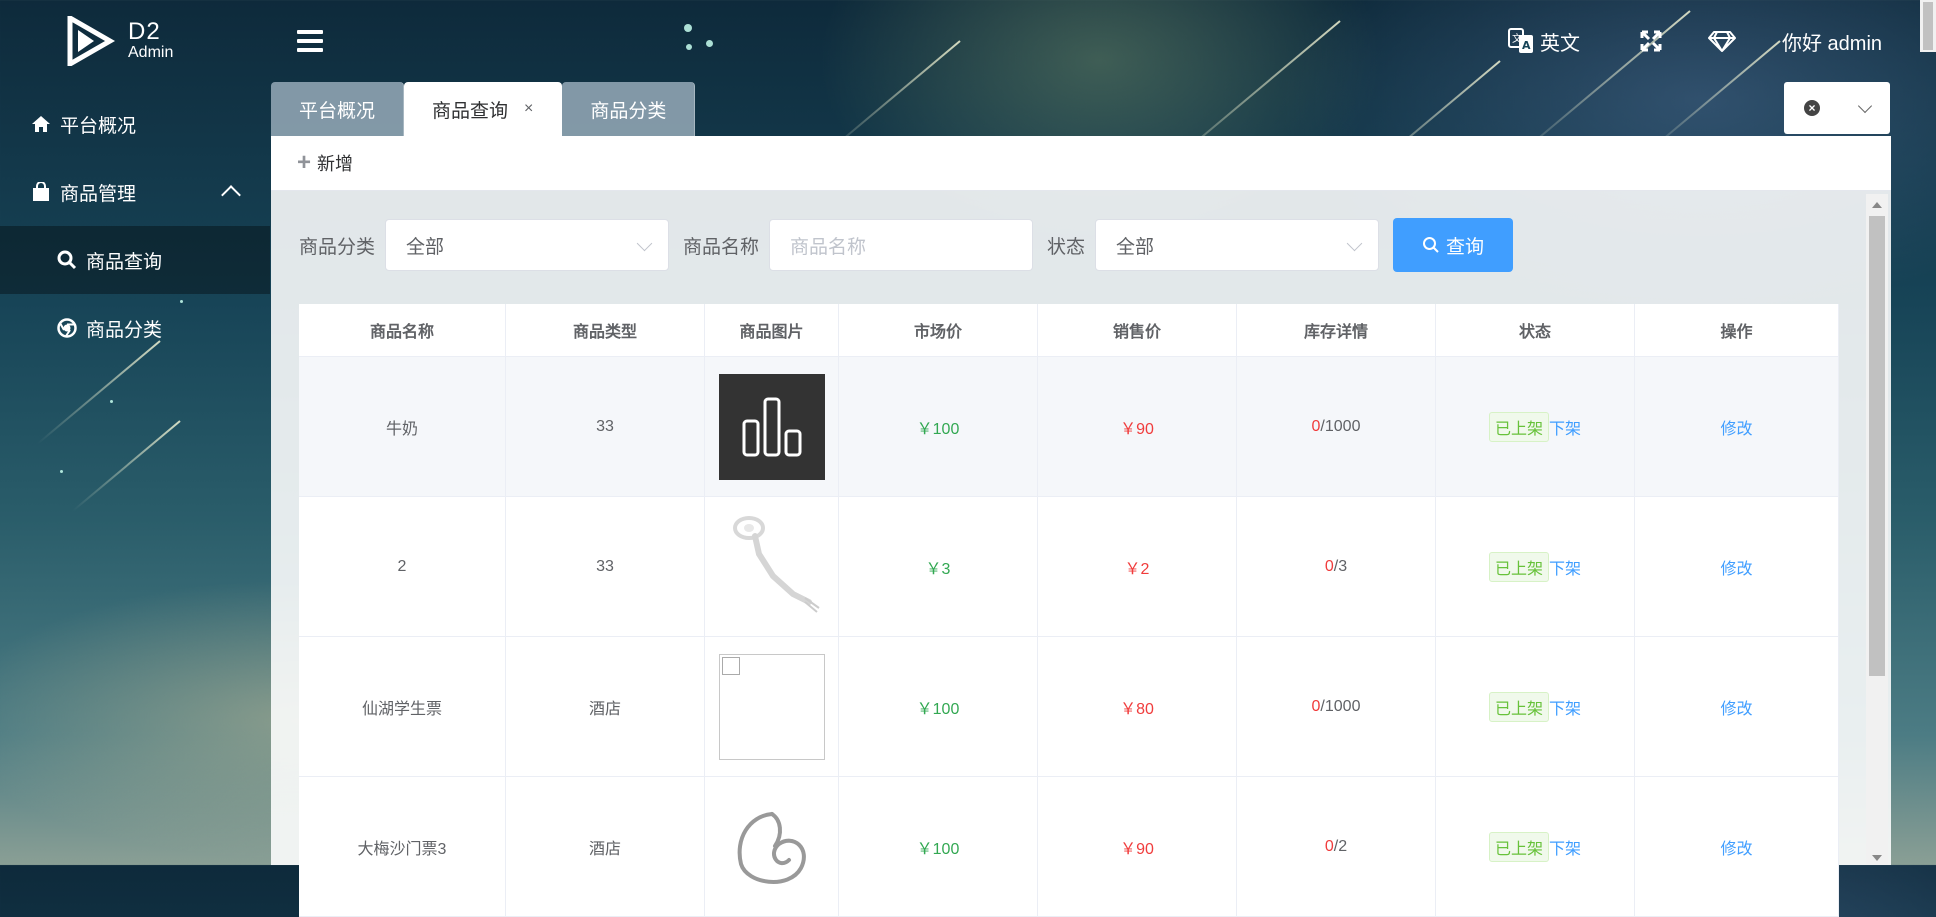  Describe the element at coordinates (402, 706) in the screenshot. I see `product-name: 仙湖学生票` at that location.